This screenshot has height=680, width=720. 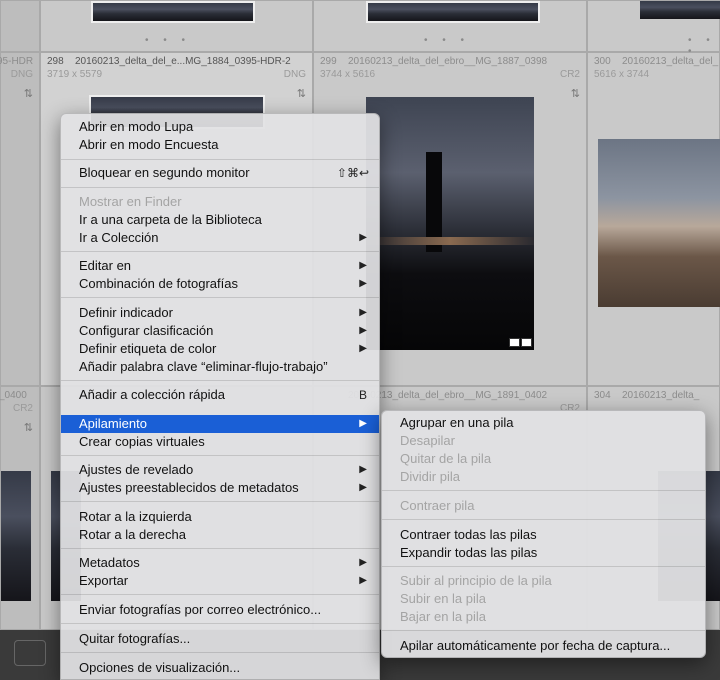 I want to click on submenu-item-contraer-todas: Contraer todas las pilas, so click(x=543, y=535).